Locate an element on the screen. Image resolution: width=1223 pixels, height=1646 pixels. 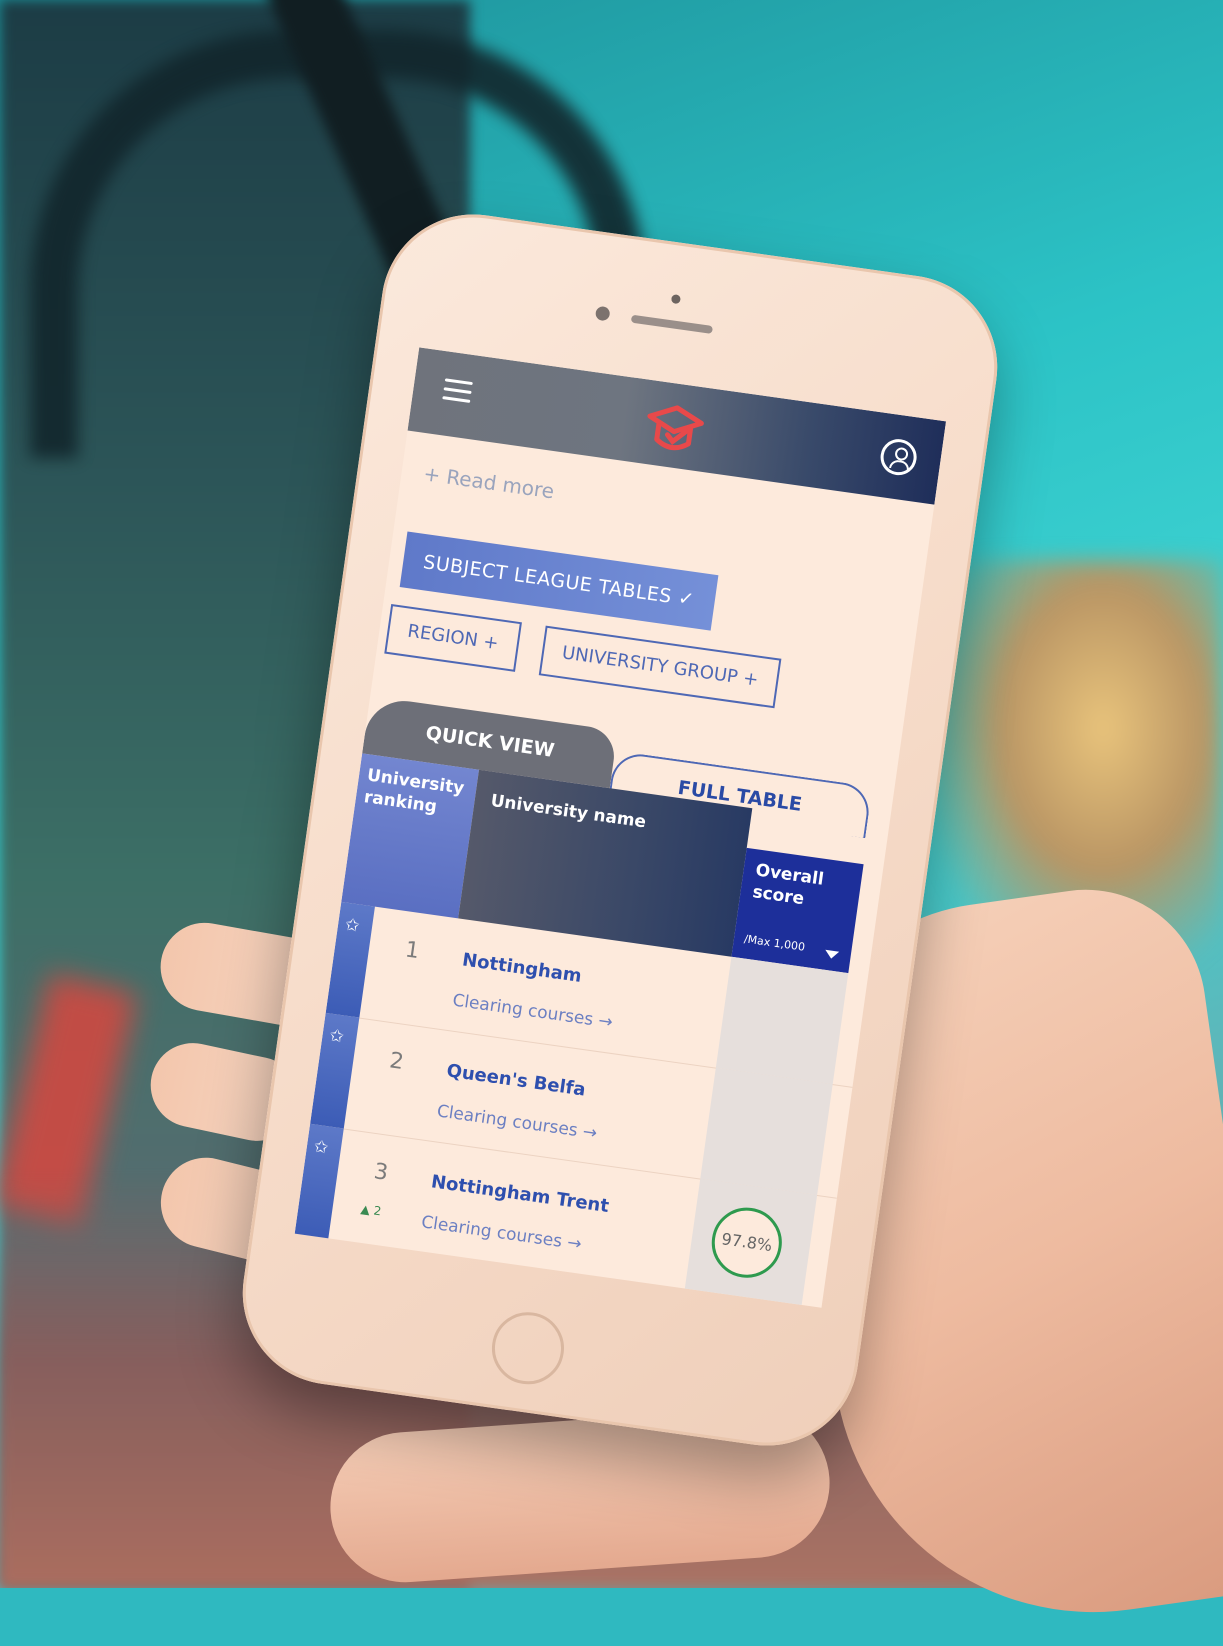
home-button is located at coordinates (528, 1348).